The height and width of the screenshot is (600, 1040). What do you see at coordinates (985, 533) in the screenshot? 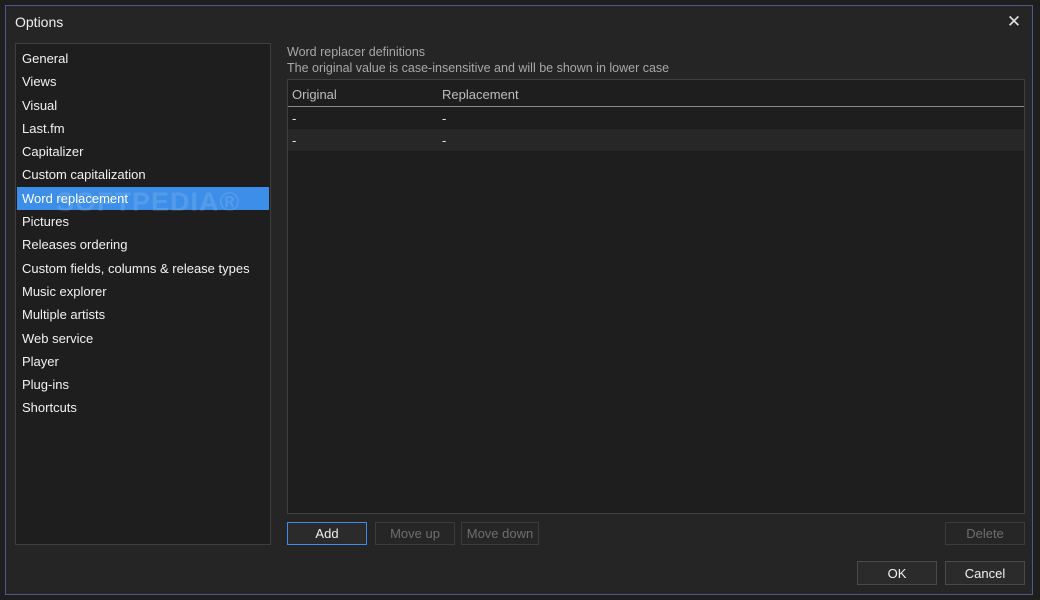
I see `delete-button: Delete` at bounding box center [985, 533].